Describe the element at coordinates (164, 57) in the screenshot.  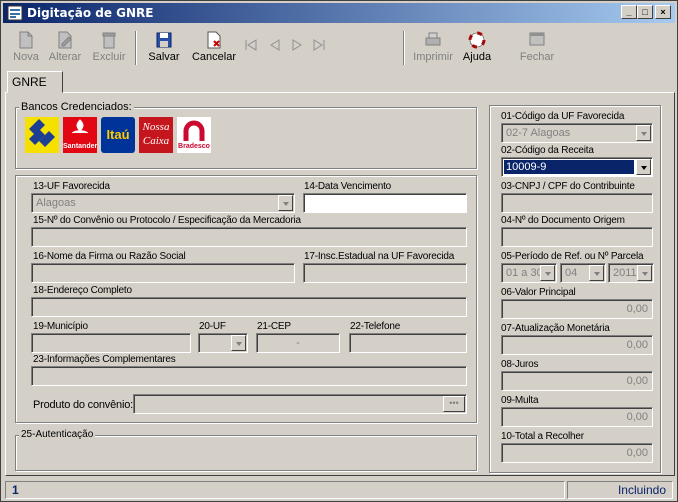
I see `salvar-label: Salvar` at that location.